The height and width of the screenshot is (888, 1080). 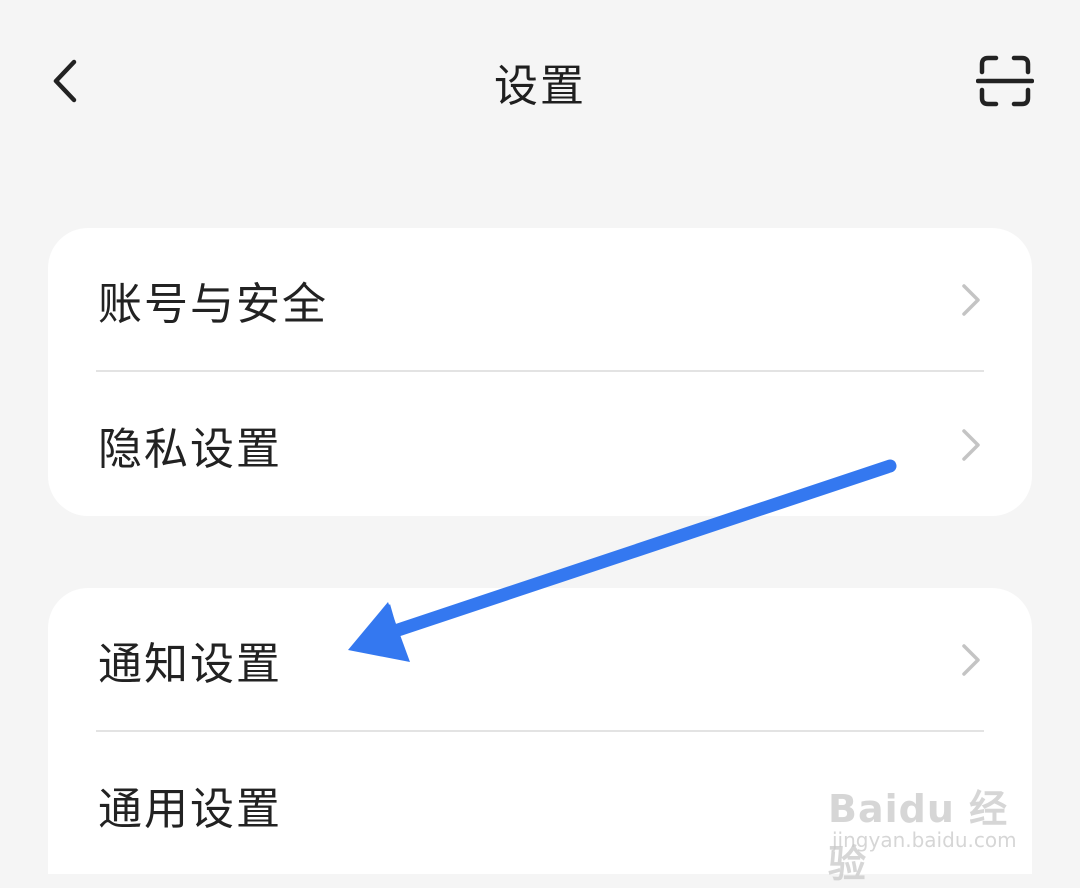 What do you see at coordinates (540, 299) in the screenshot?
I see `settings-item-account-security: 账号与安全` at bounding box center [540, 299].